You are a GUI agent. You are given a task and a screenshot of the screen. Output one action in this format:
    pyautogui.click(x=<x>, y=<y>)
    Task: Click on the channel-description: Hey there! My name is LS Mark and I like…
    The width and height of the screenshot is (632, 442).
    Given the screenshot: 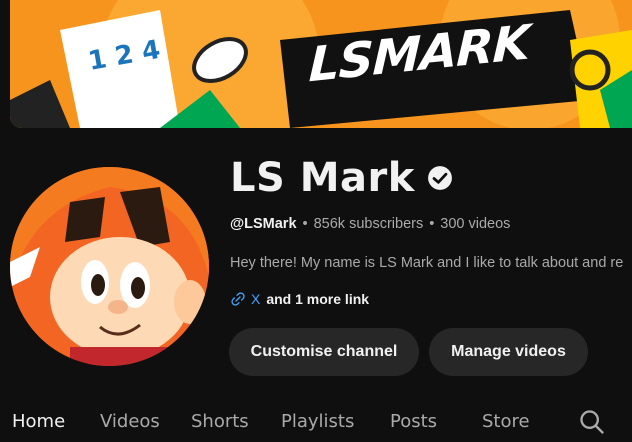 What is the action you would take?
    pyautogui.click(x=431, y=263)
    